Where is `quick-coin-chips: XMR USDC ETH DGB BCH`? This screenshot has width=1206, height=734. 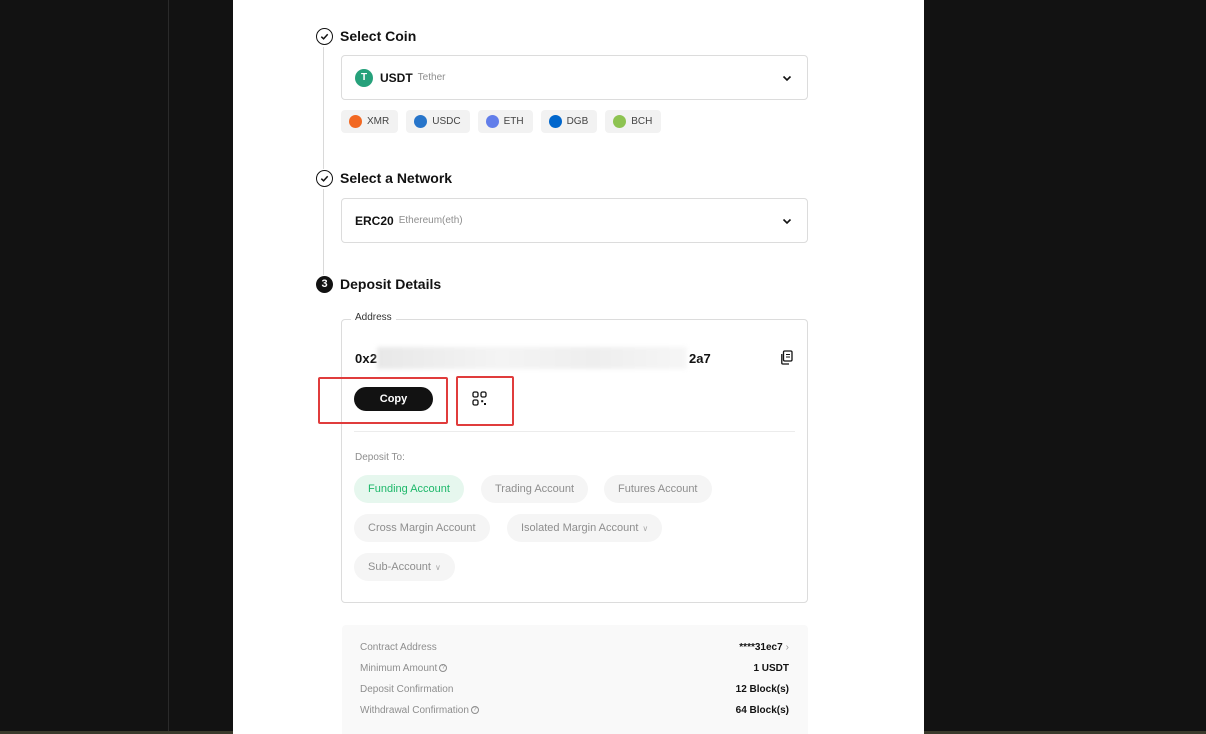 quick-coin-chips: XMR USDC ETH DGB BCH is located at coordinates (501, 121).